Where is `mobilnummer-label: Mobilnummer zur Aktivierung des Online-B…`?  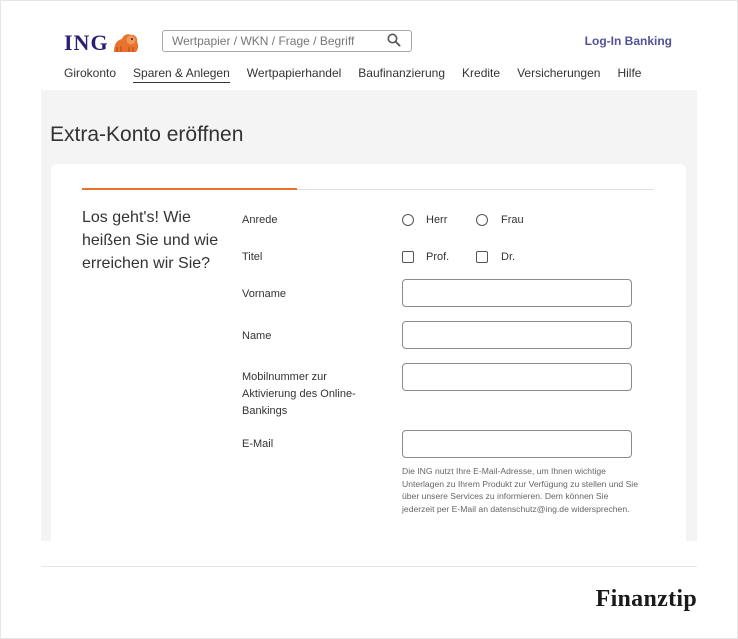 mobilnummer-label: Mobilnummer zur Aktivierung des Online-B… is located at coordinates (299, 394).